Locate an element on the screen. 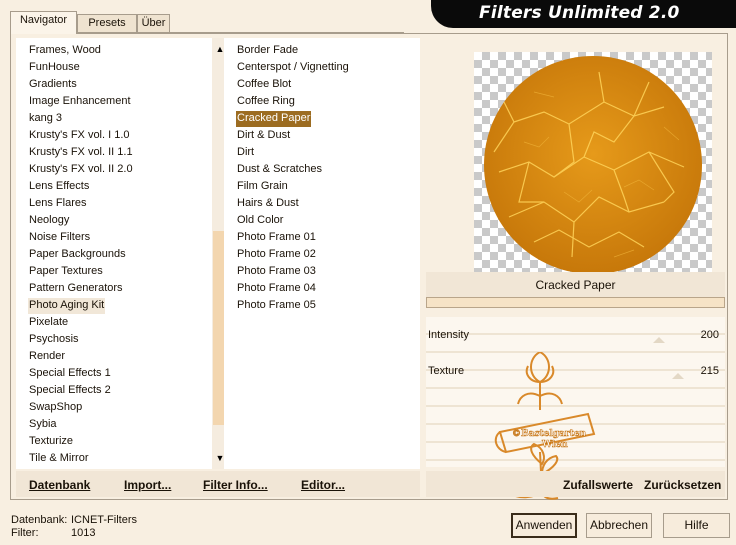  filter-count-value: 1013 is located at coordinates (83, 533).